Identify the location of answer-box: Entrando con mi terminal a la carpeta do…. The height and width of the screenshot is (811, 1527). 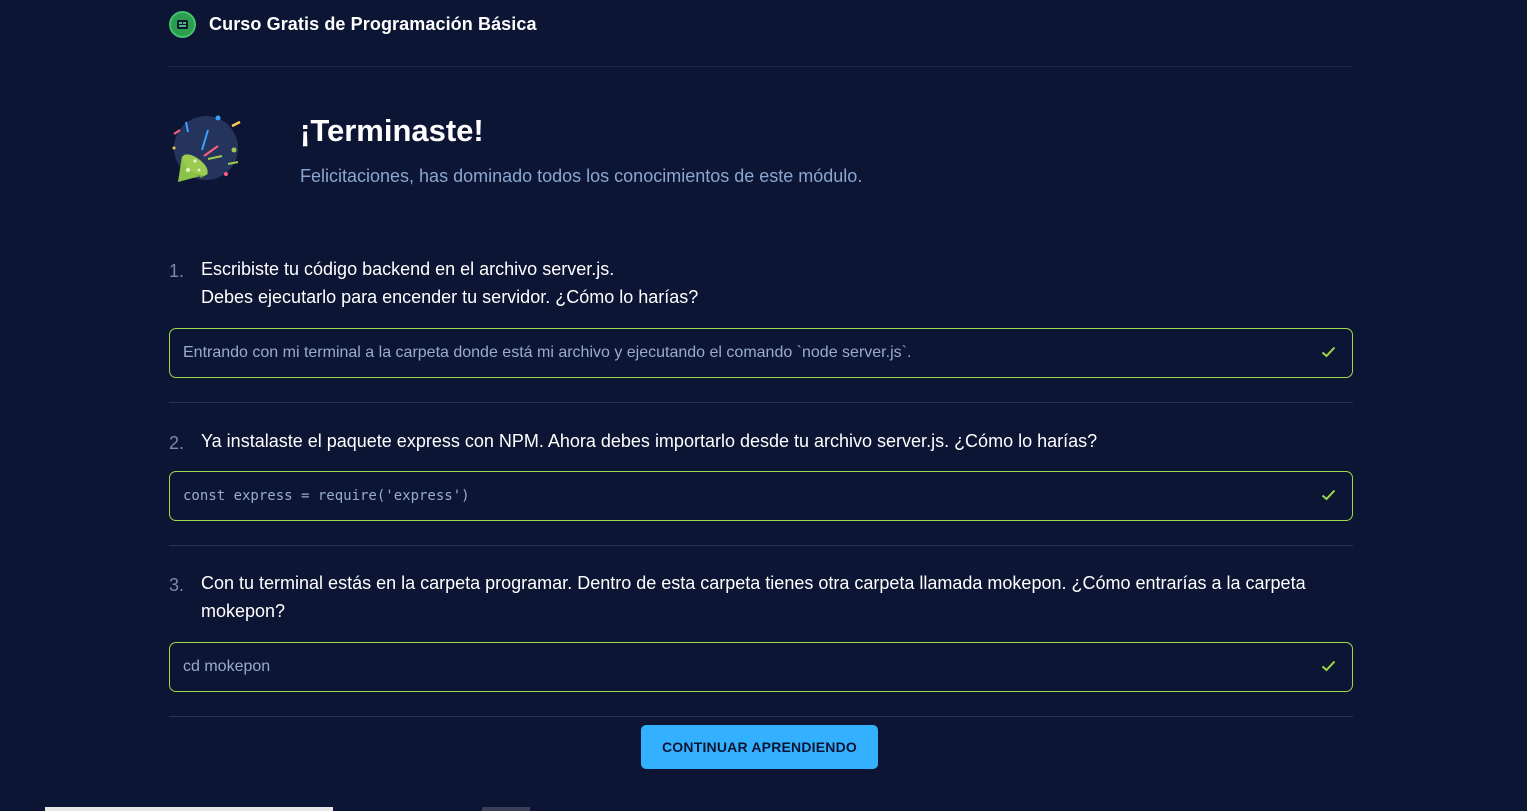
(761, 353).